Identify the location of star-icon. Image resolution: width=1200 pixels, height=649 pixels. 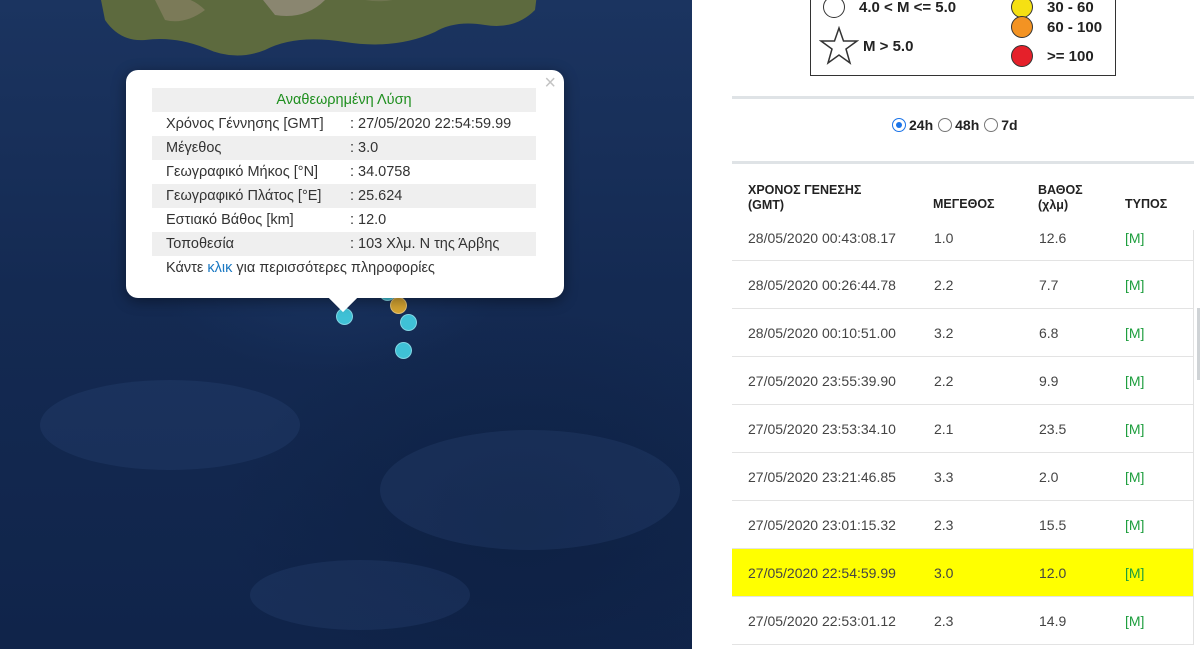
(839, 45).